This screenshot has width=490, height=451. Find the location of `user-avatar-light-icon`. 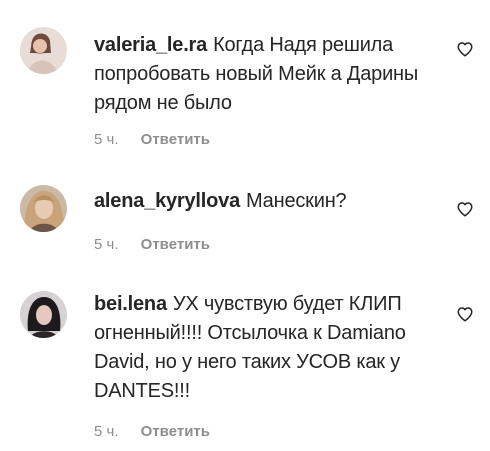

user-avatar-light-icon is located at coordinates (43, 50).